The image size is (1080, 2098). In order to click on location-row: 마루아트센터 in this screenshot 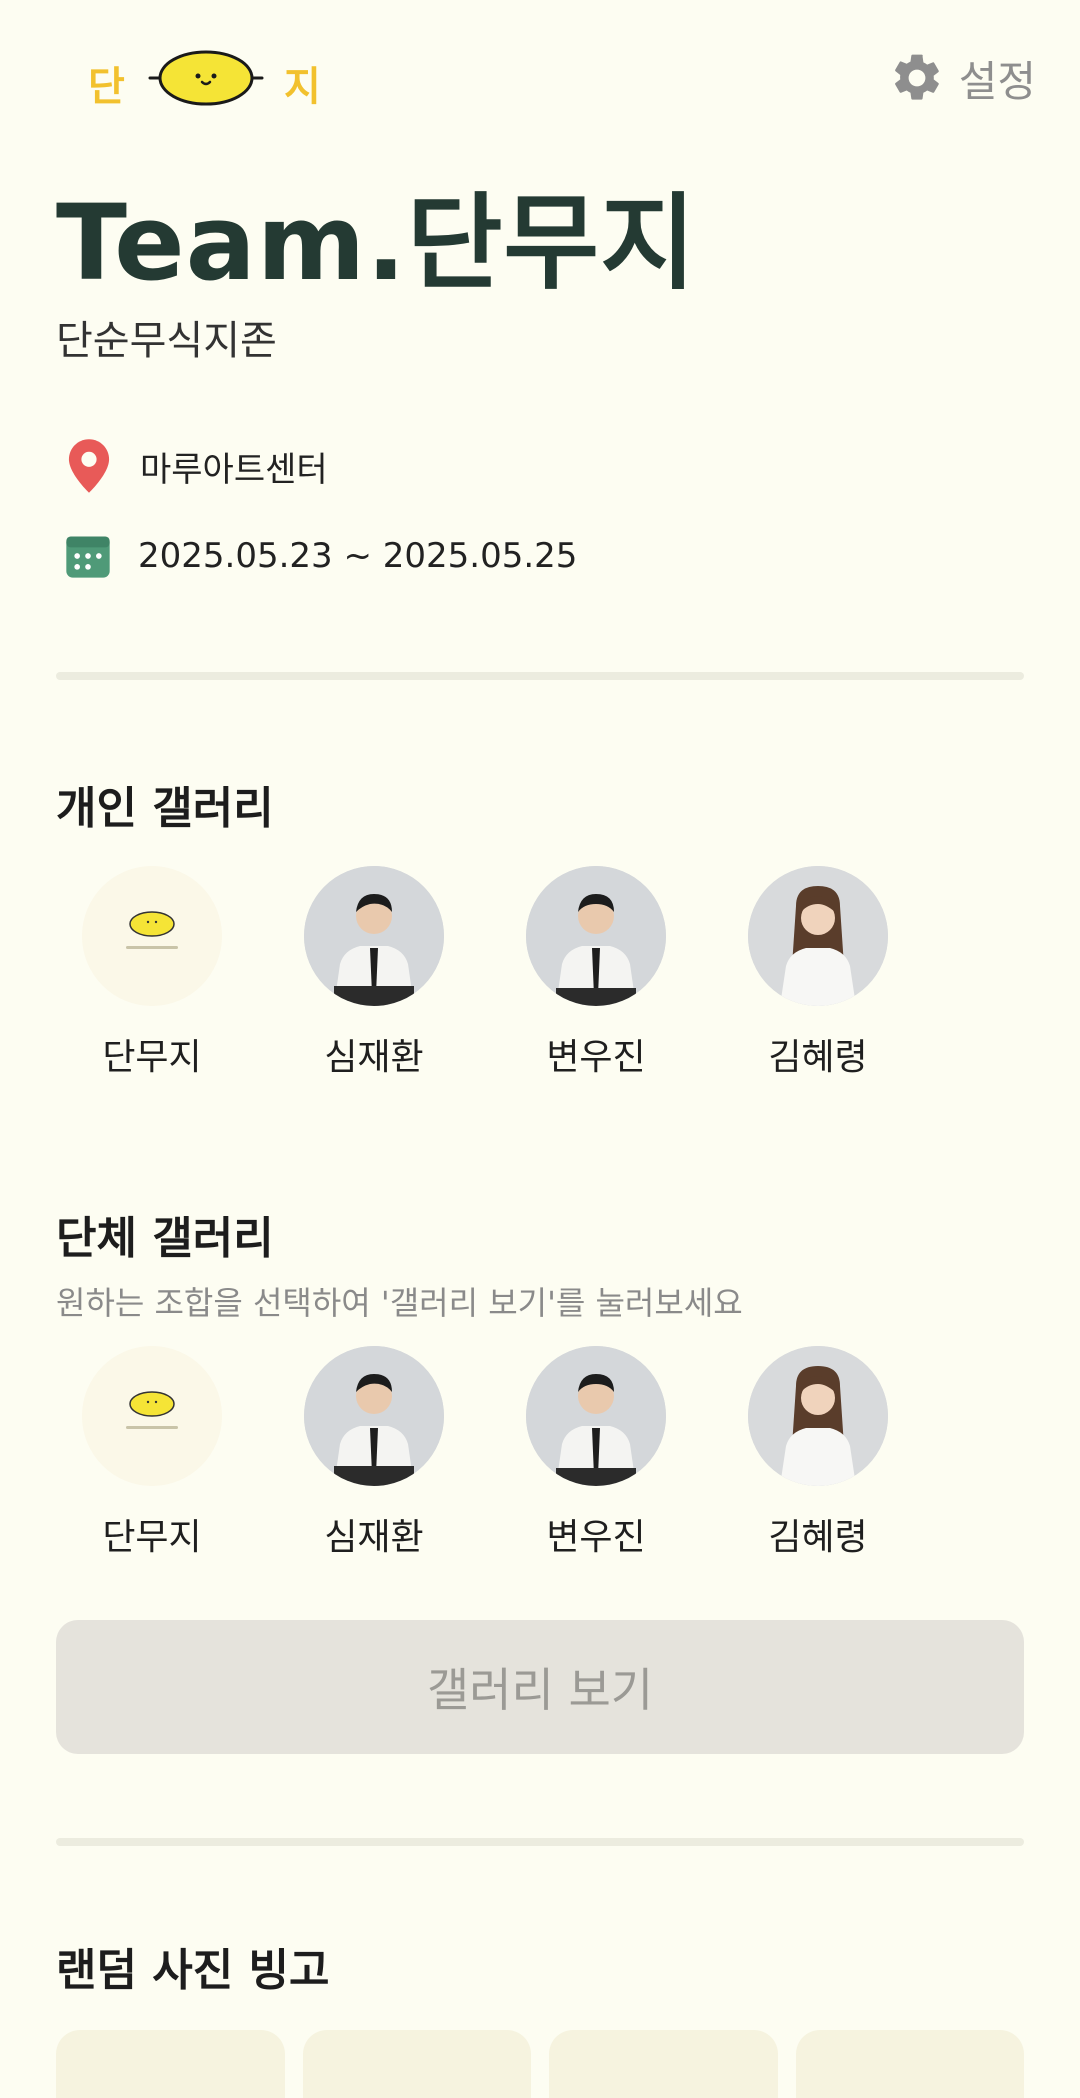, I will do `click(195, 466)`.